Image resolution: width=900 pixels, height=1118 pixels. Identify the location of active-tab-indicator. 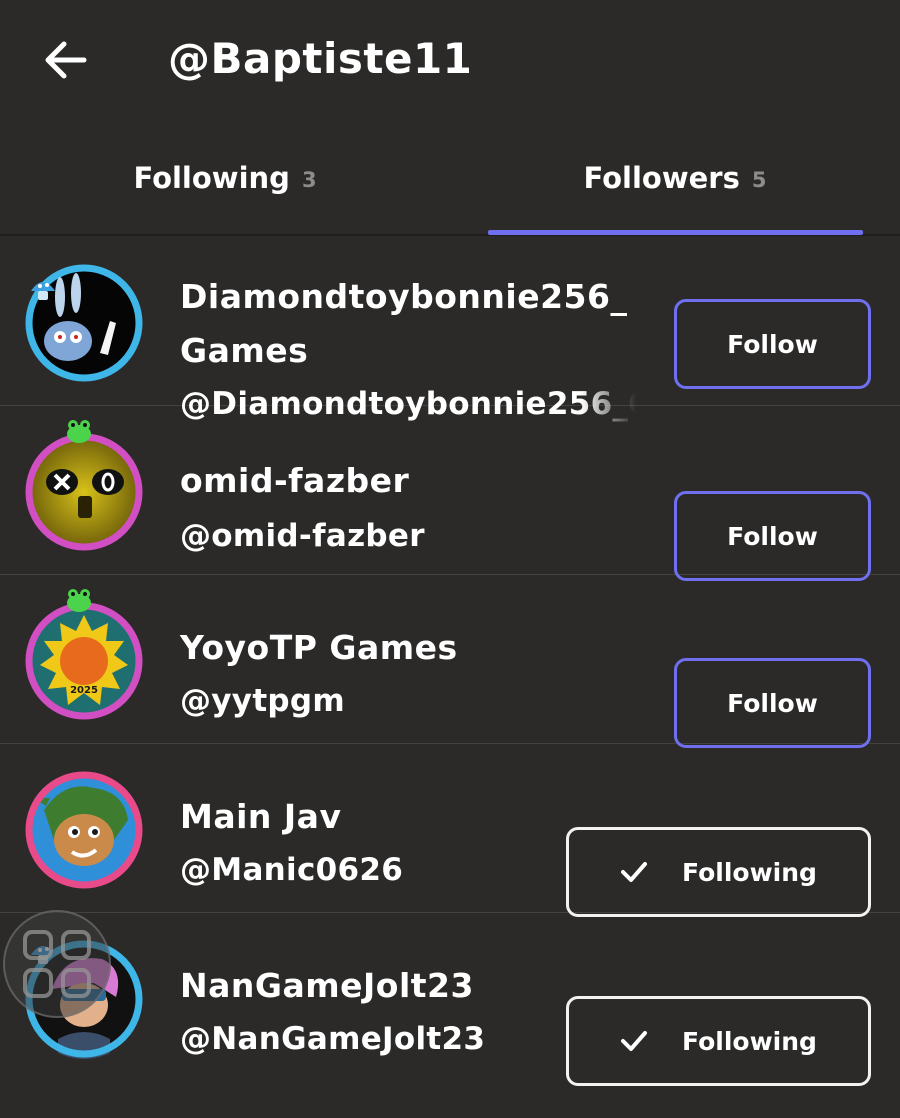
(675, 232).